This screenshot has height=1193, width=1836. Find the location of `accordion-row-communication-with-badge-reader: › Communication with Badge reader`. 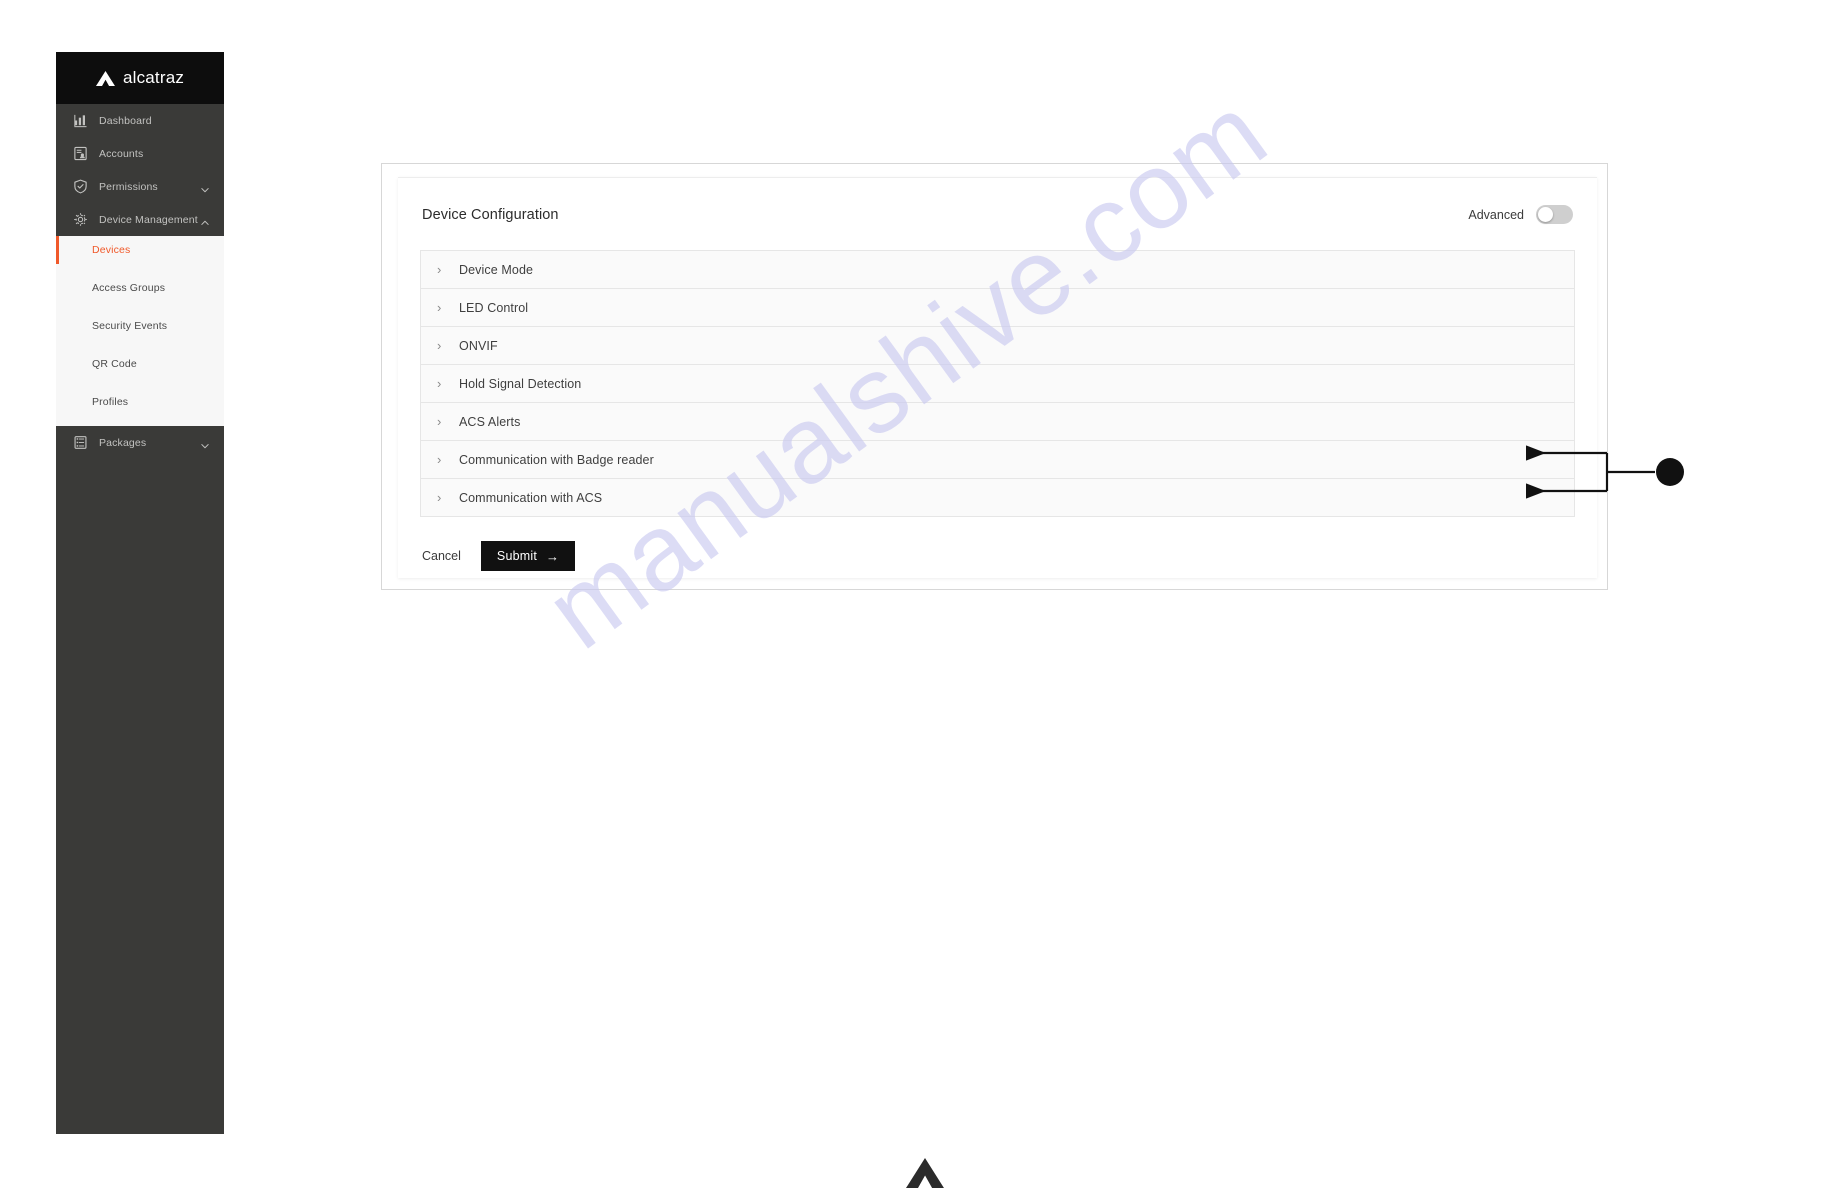

accordion-row-communication-with-badge-reader: › Communication with Badge reader is located at coordinates (997, 460).